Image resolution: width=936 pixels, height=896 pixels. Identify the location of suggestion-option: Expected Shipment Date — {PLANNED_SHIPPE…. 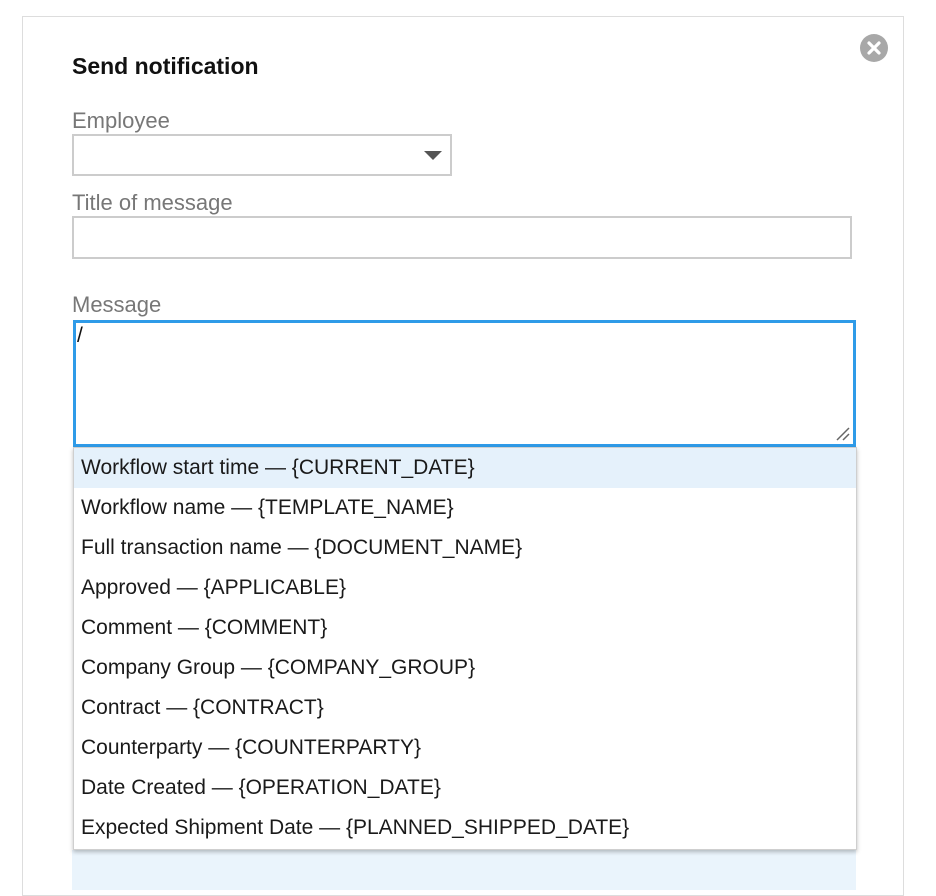
(465, 828).